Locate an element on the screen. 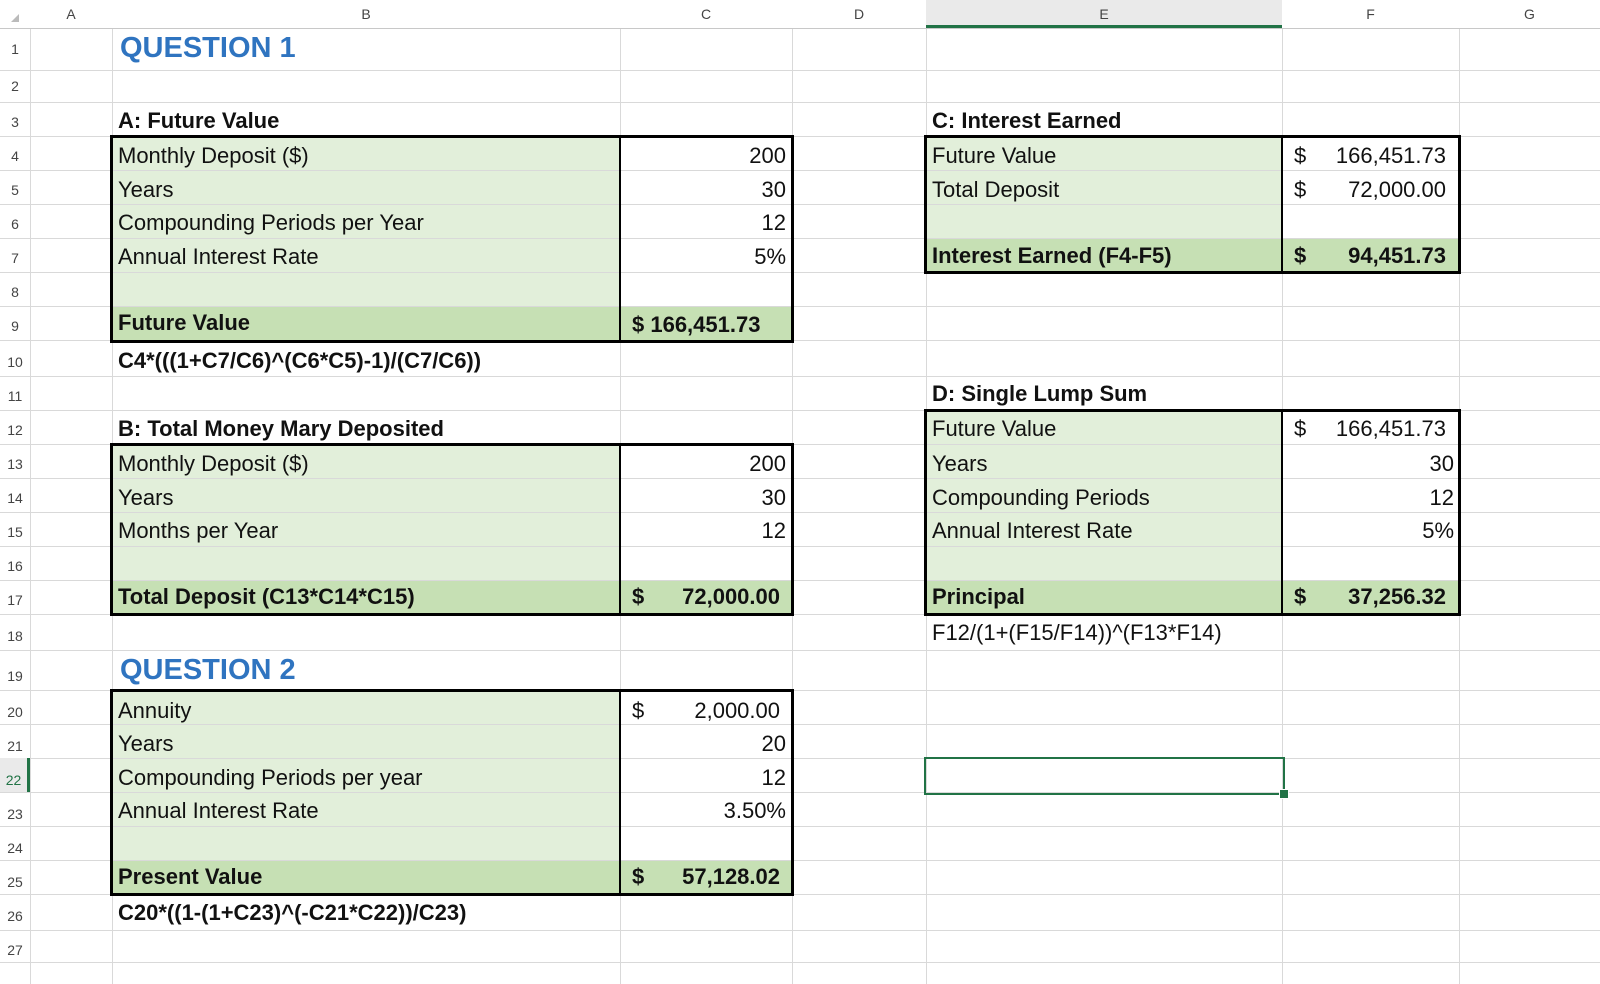 This screenshot has width=1600, height=984. row-header-12: 12 is located at coordinates (15, 427).